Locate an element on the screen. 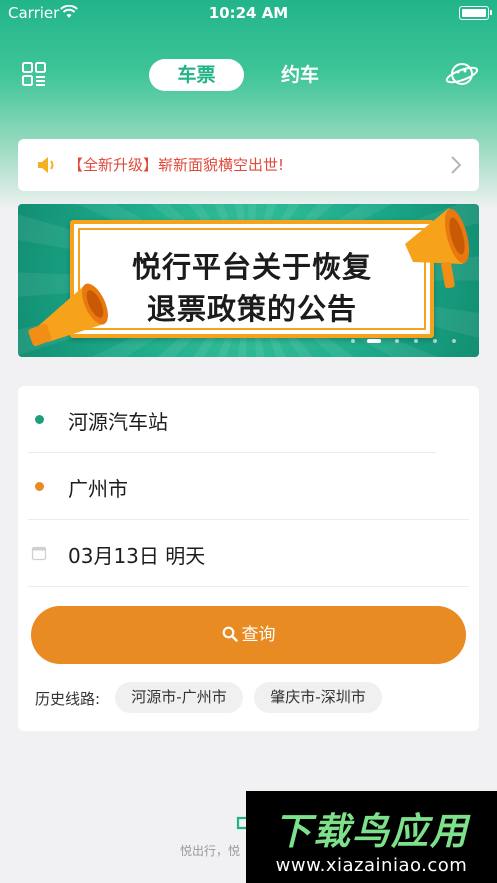 The width and height of the screenshot is (497, 883). departure-field: 河源汽车站 is located at coordinates (248, 419).